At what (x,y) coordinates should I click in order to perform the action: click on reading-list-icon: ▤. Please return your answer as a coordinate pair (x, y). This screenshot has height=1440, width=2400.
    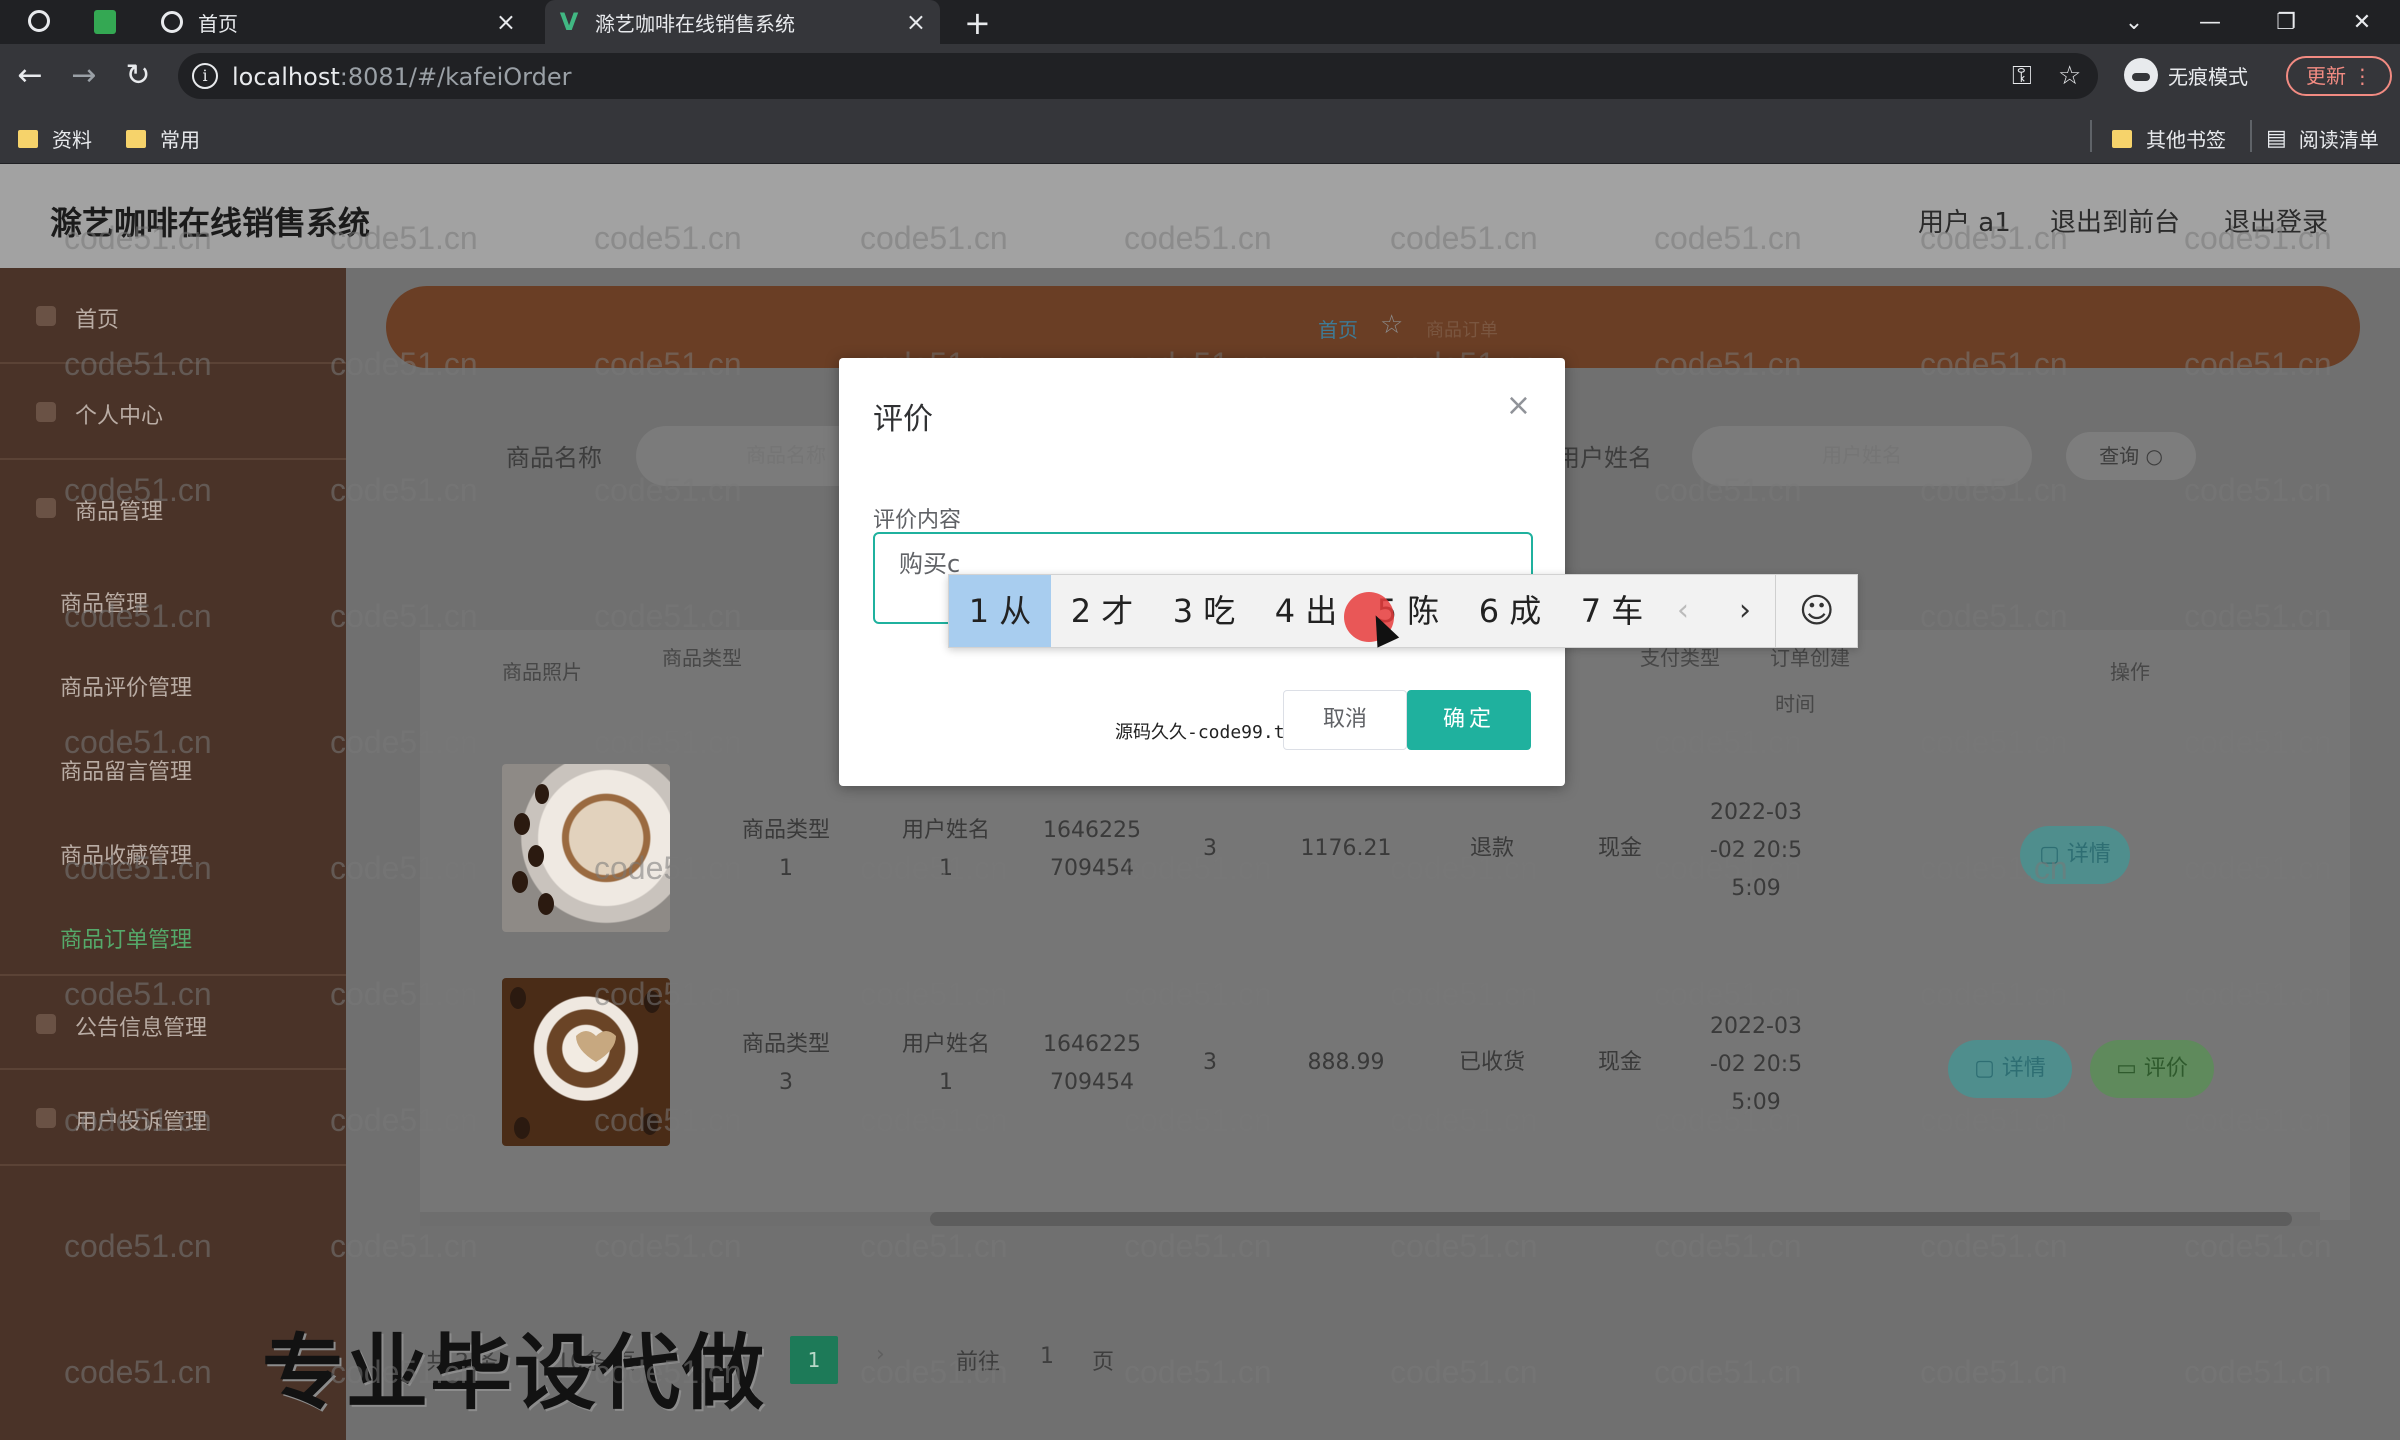
    Looking at the image, I should click on (2276, 138).